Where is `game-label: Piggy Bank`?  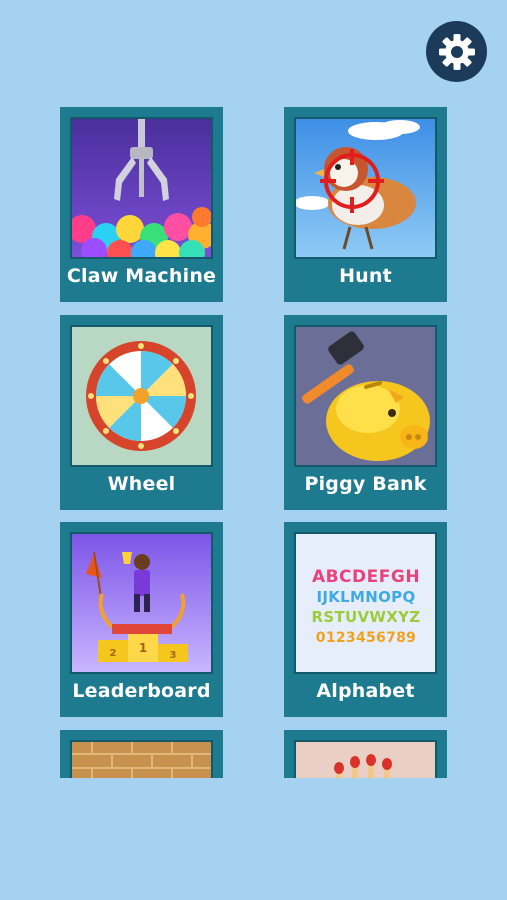
game-label: Piggy Bank is located at coordinates (365, 484).